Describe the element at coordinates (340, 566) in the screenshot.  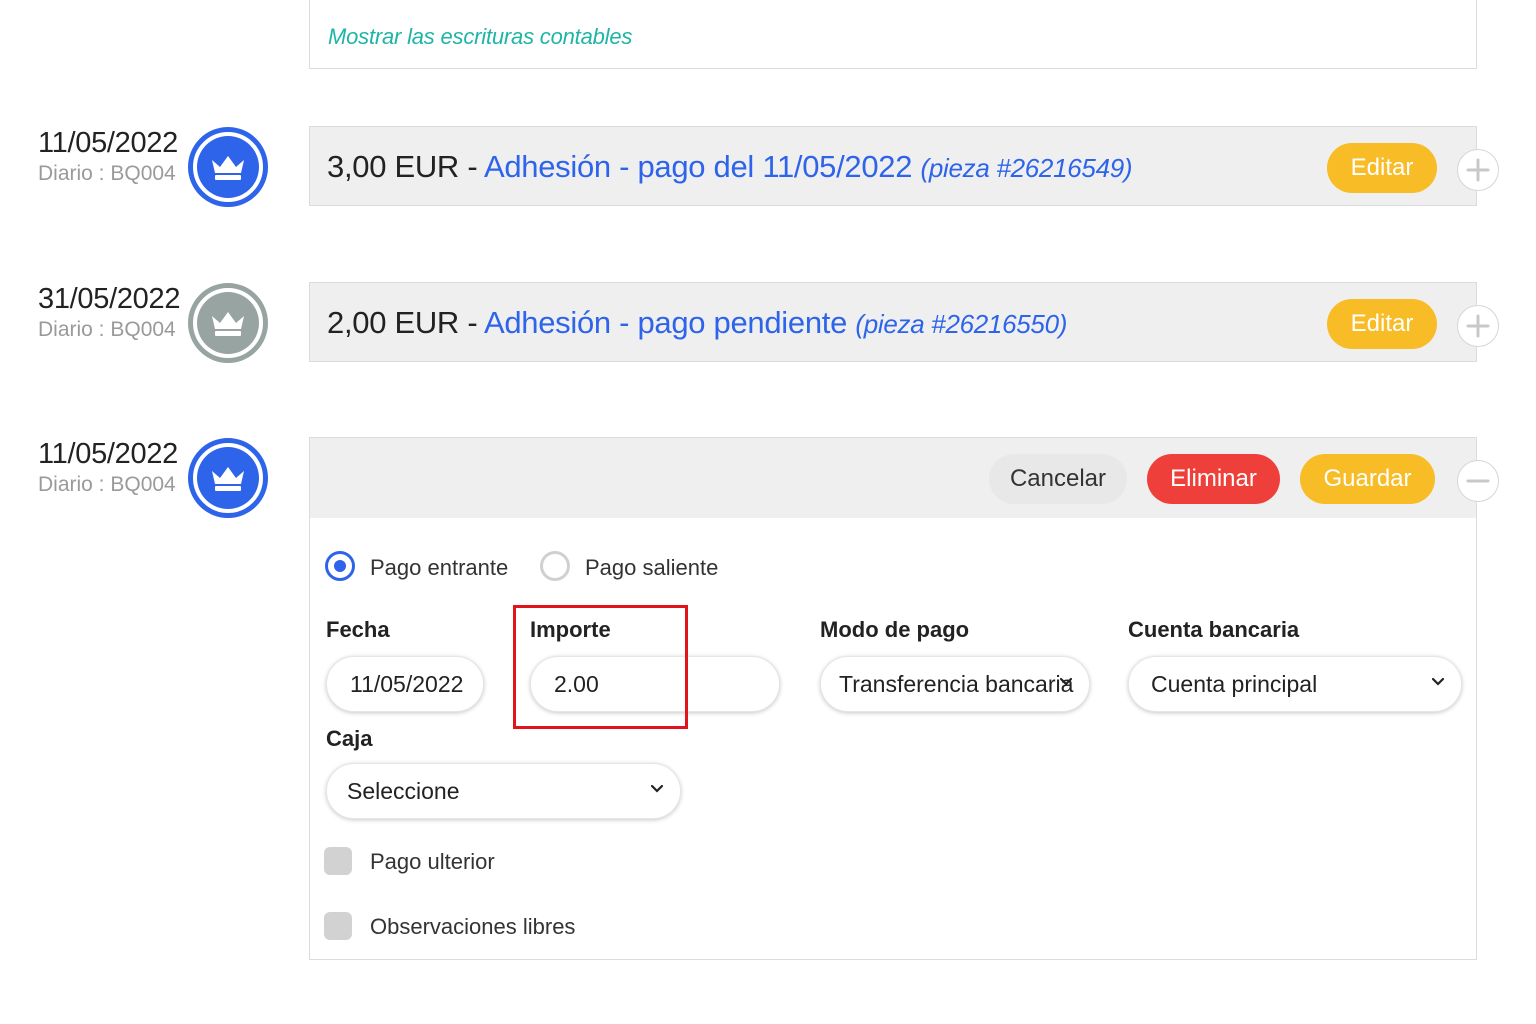
I see `incoming-payment-radio` at that location.